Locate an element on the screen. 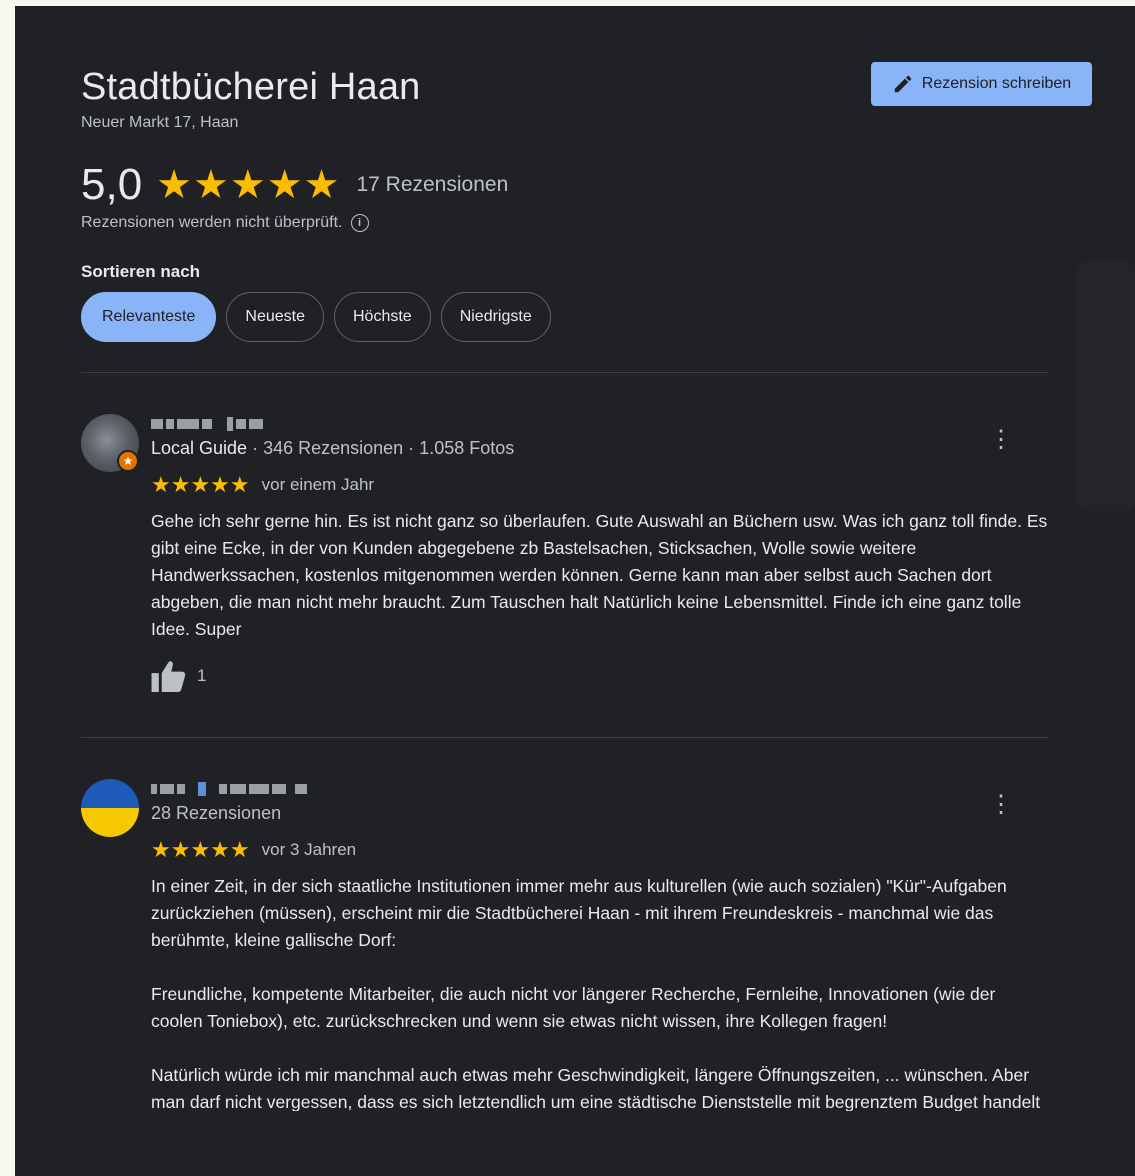  sort-chip-newest: Neueste is located at coordinates (275, 317).